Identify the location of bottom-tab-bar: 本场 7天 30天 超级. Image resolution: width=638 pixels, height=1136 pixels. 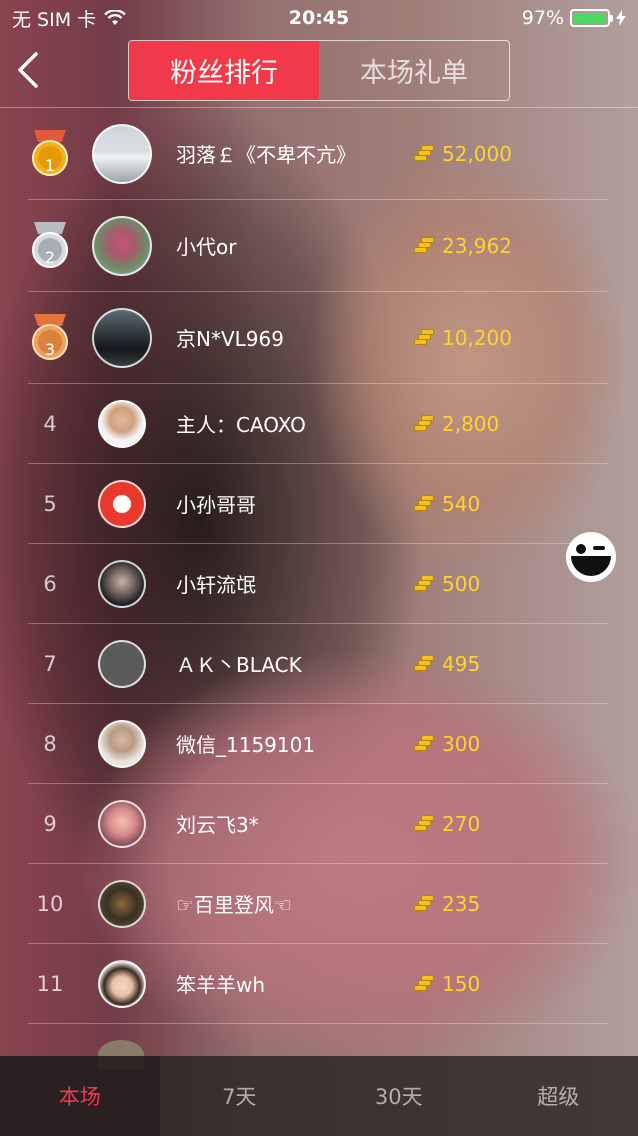
(319, 1096).